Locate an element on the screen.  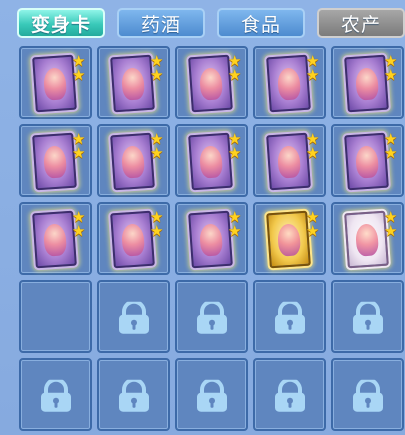
tab-transform-card: 变身卡 is located at coordinates (61, 23).